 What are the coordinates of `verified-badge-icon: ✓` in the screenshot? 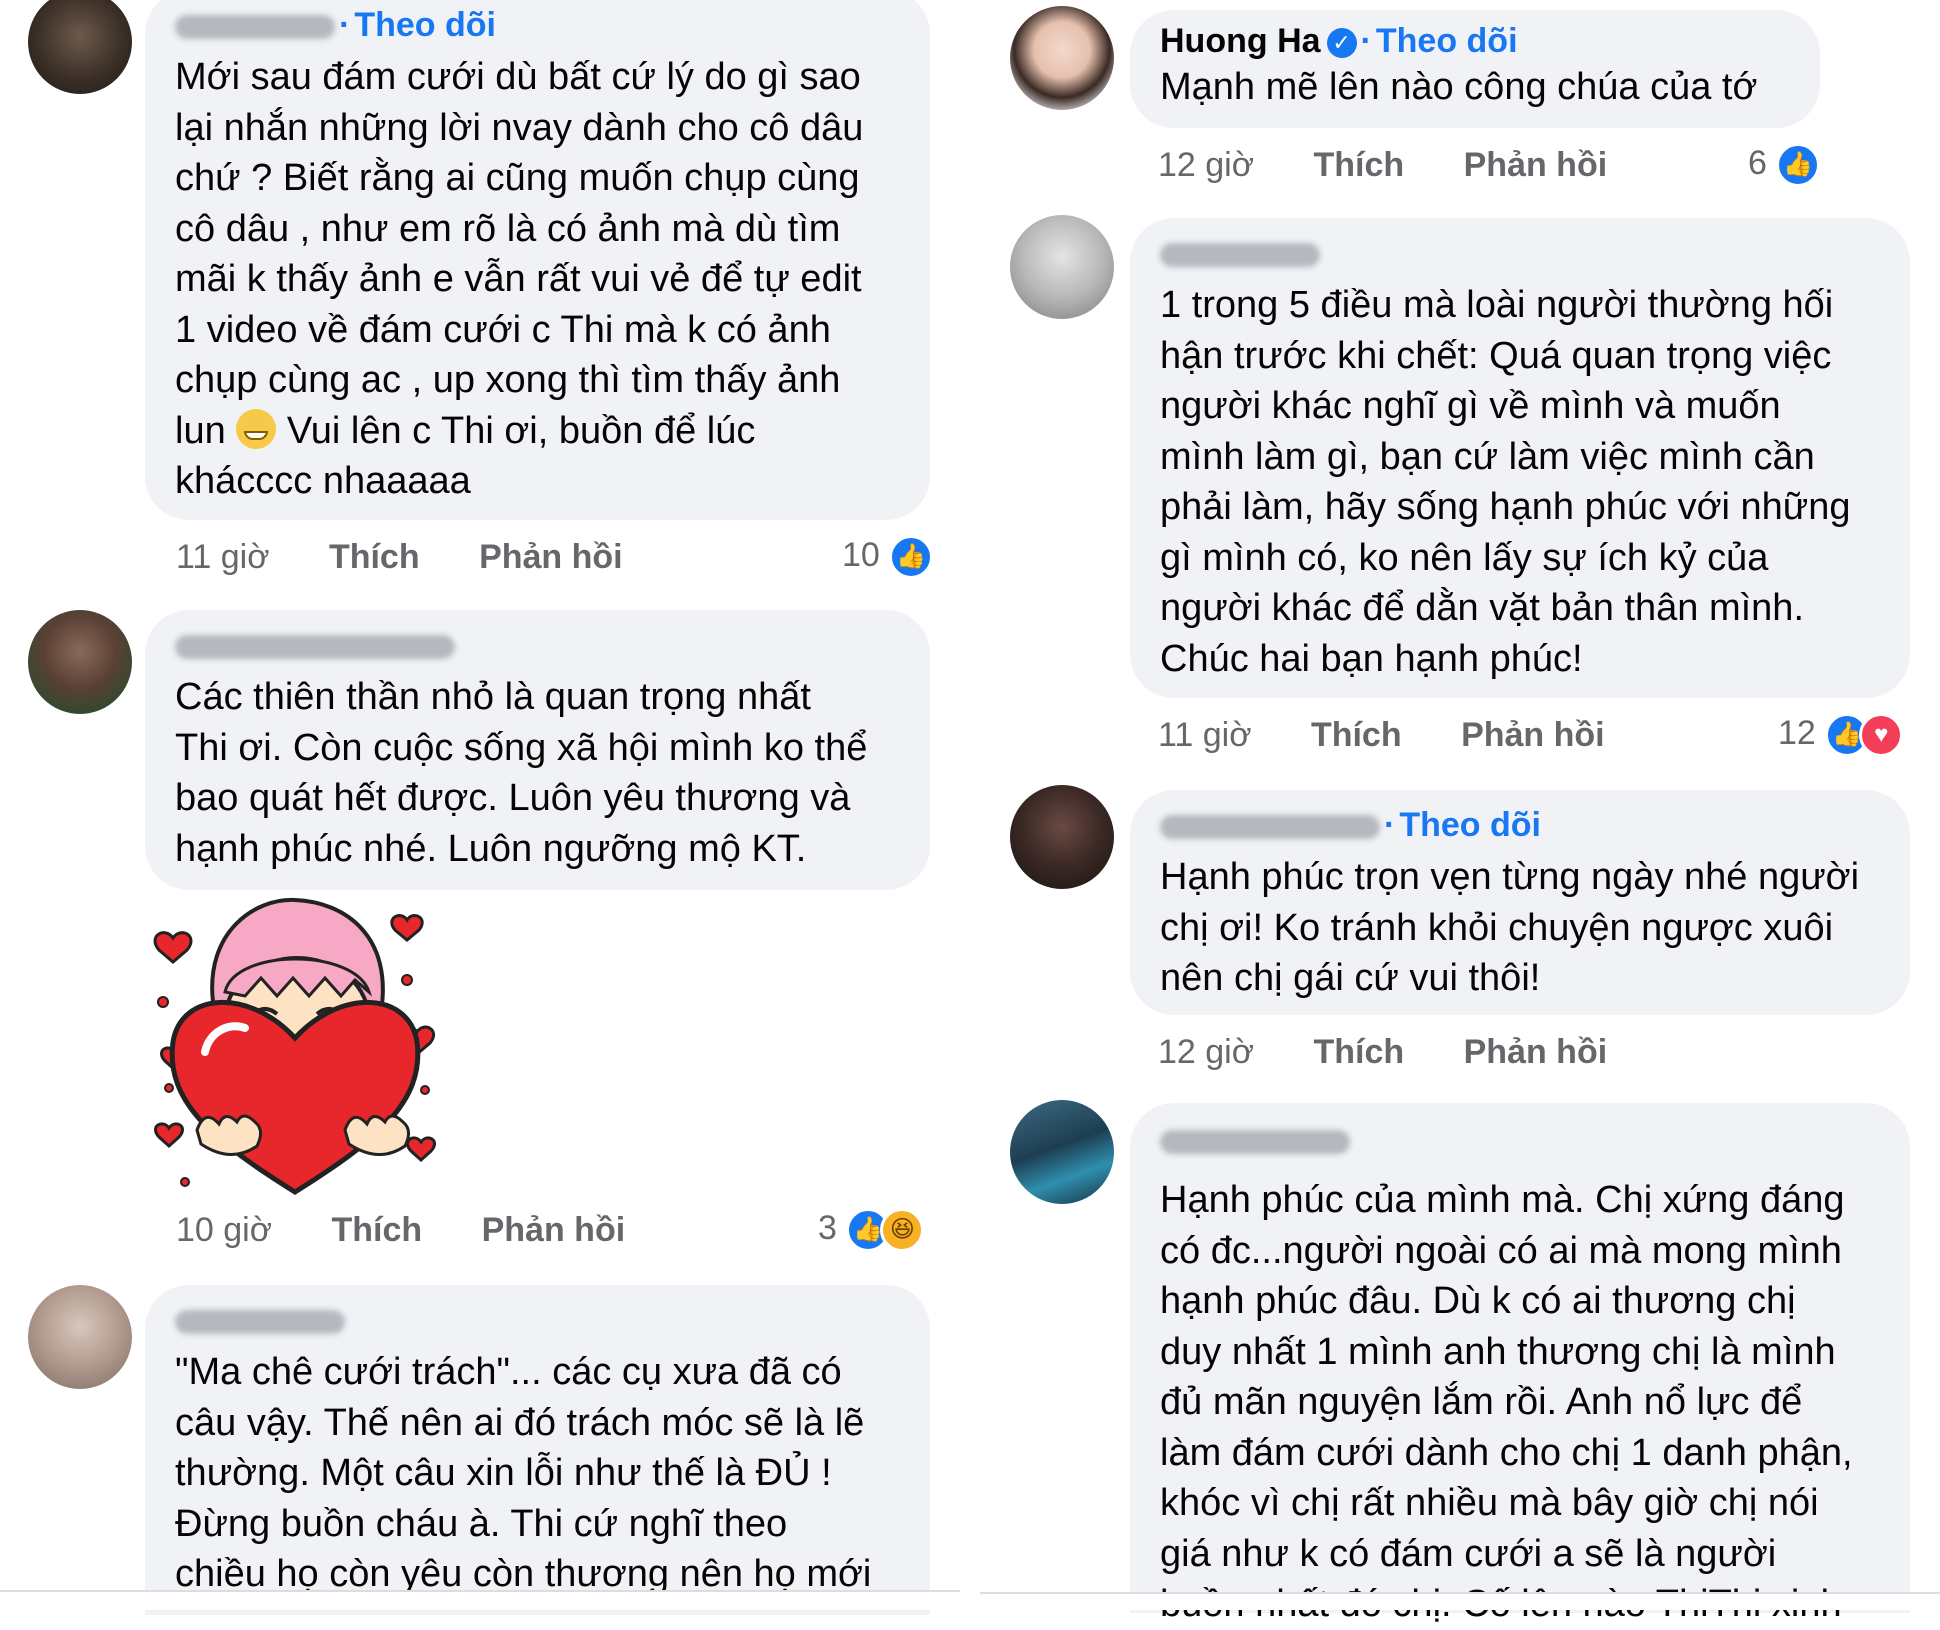 It's located at (1341, 43).